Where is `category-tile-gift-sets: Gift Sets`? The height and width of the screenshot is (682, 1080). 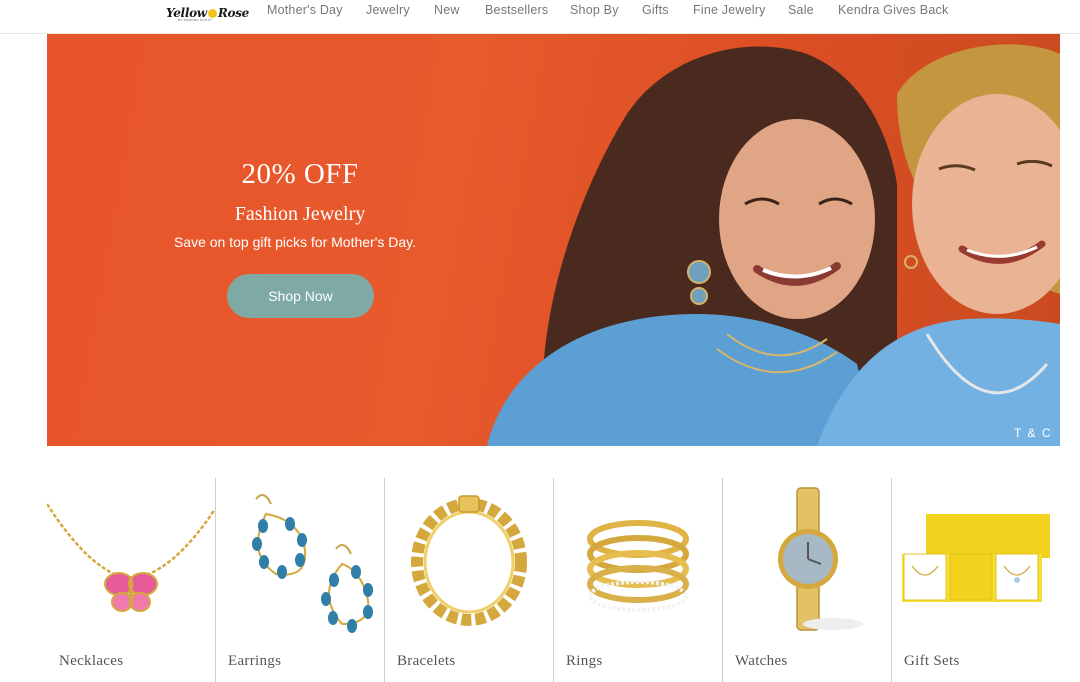
category-tile-gift-sets: Gift Sets is located at coordinates (975, 580).